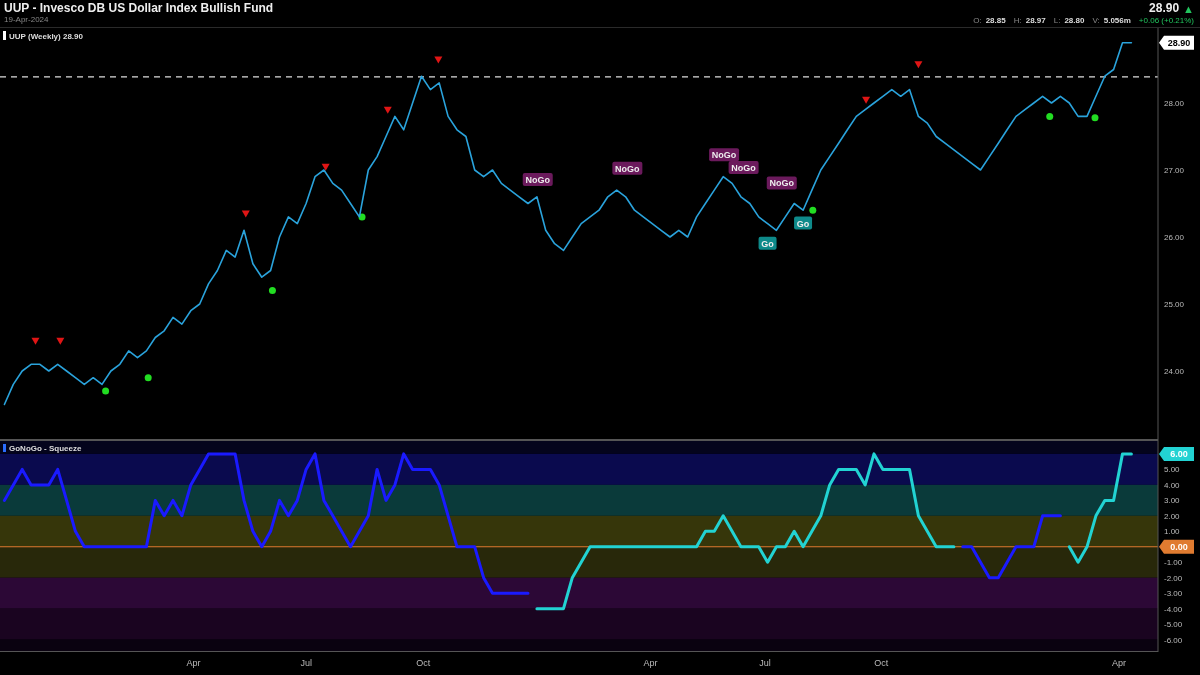  I want to click on panel-legend: GoNoGo - Squeeze, so click(42, 448).